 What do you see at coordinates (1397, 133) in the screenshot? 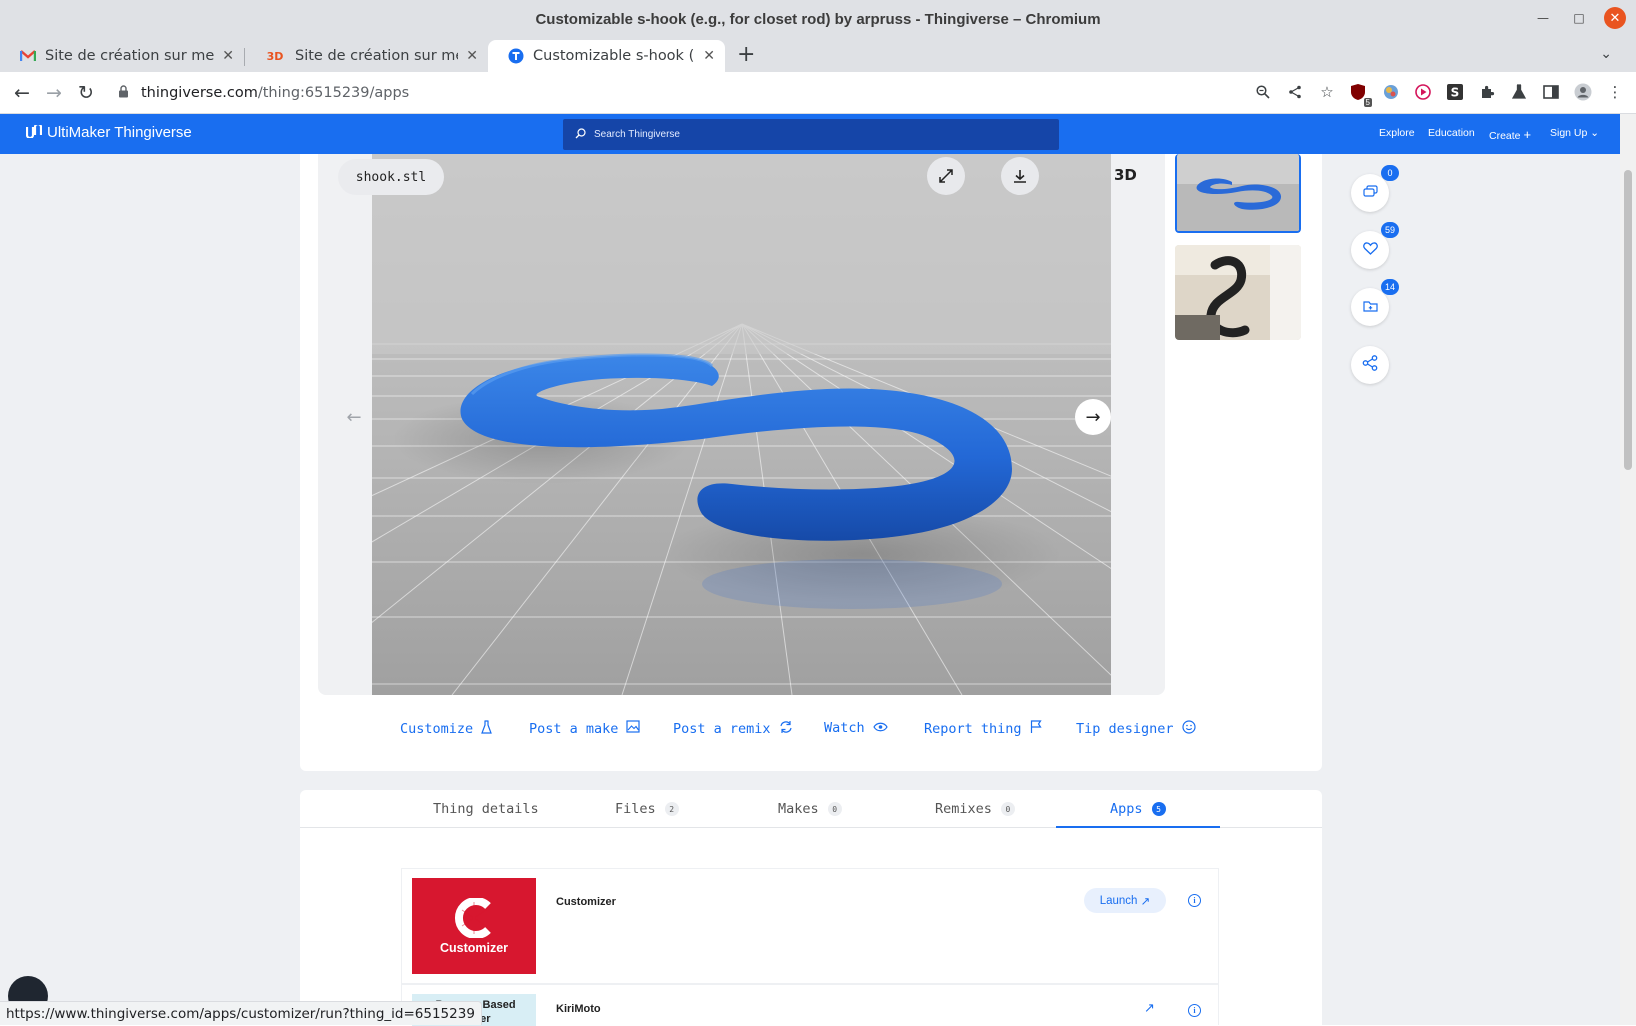
I see `nav-explore: Explore` at bounding box center [1397, 133].